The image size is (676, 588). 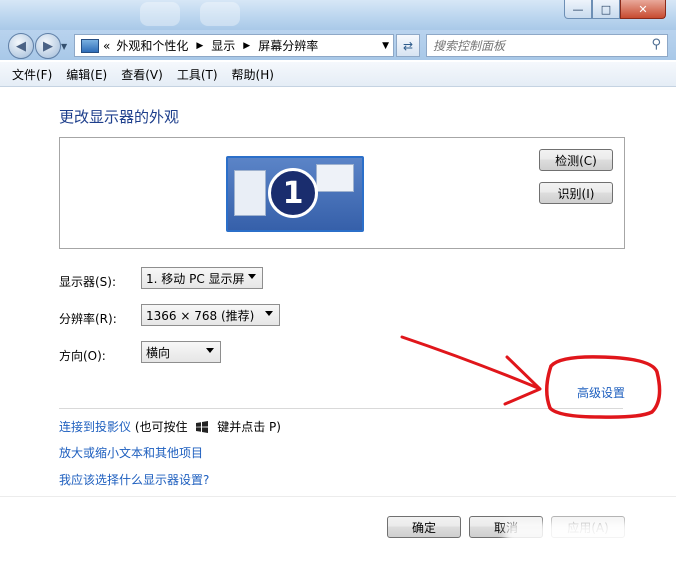 What do you see at coordinates (161, 427) in the screenshot?
I see `projector-hint: (也可按住` at bounding box center [161, 427].